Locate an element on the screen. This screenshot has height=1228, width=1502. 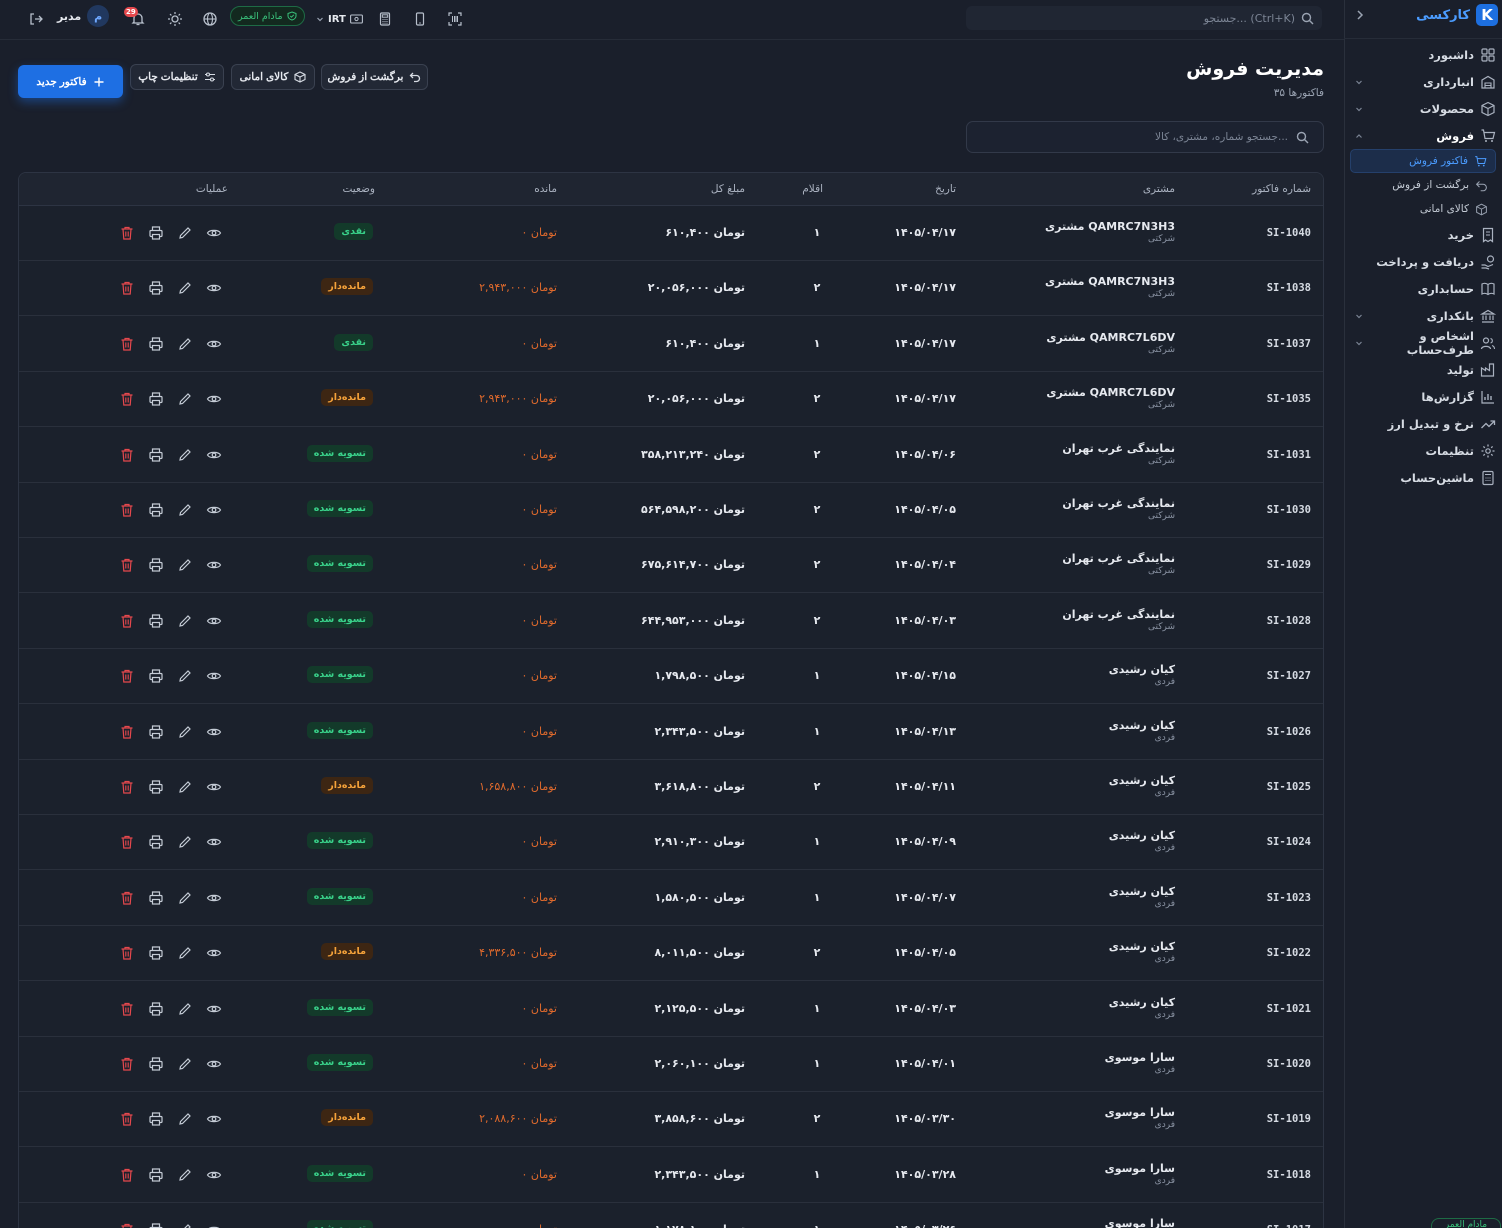
invoice-number: SI-1025 is located at coordinates (1289, 787).